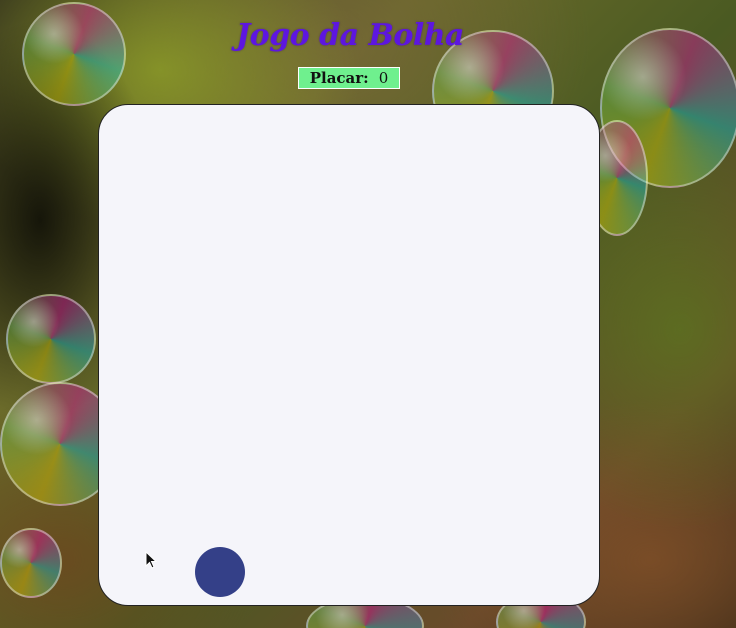 The height and width of the screenshot is (628, 736). Describe the element at coordinates (383, 78) in the screenshot. I see `score-value: 0` at that location.